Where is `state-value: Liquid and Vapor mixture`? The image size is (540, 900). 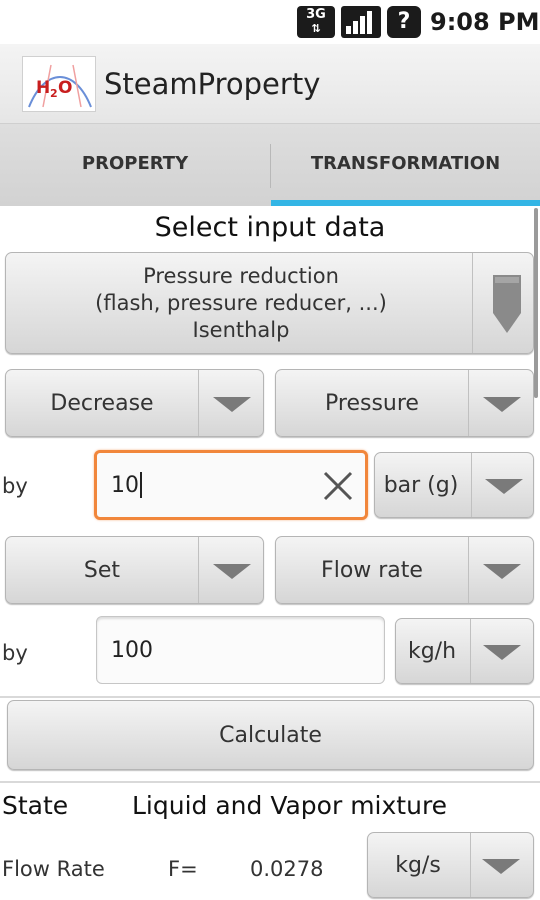
state-value: Liquid and Vapor mixture is located at coordinates (290, 805).